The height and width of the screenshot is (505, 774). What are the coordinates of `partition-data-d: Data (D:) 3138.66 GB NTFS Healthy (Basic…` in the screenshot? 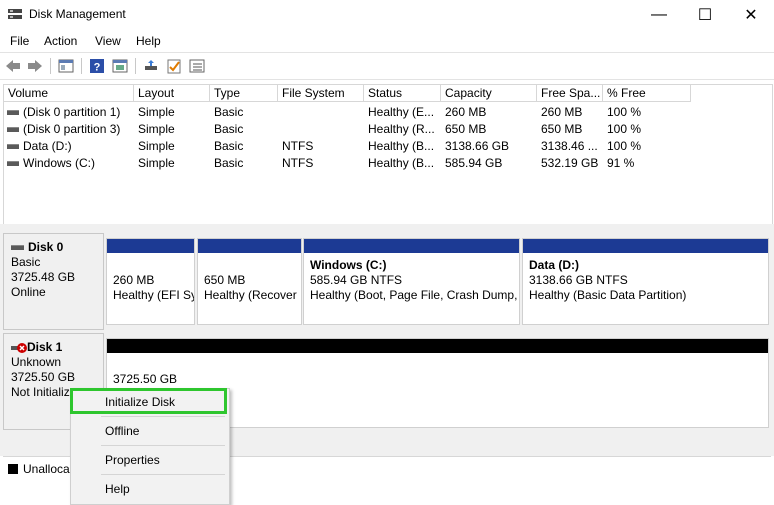 It's located at (645, 281).